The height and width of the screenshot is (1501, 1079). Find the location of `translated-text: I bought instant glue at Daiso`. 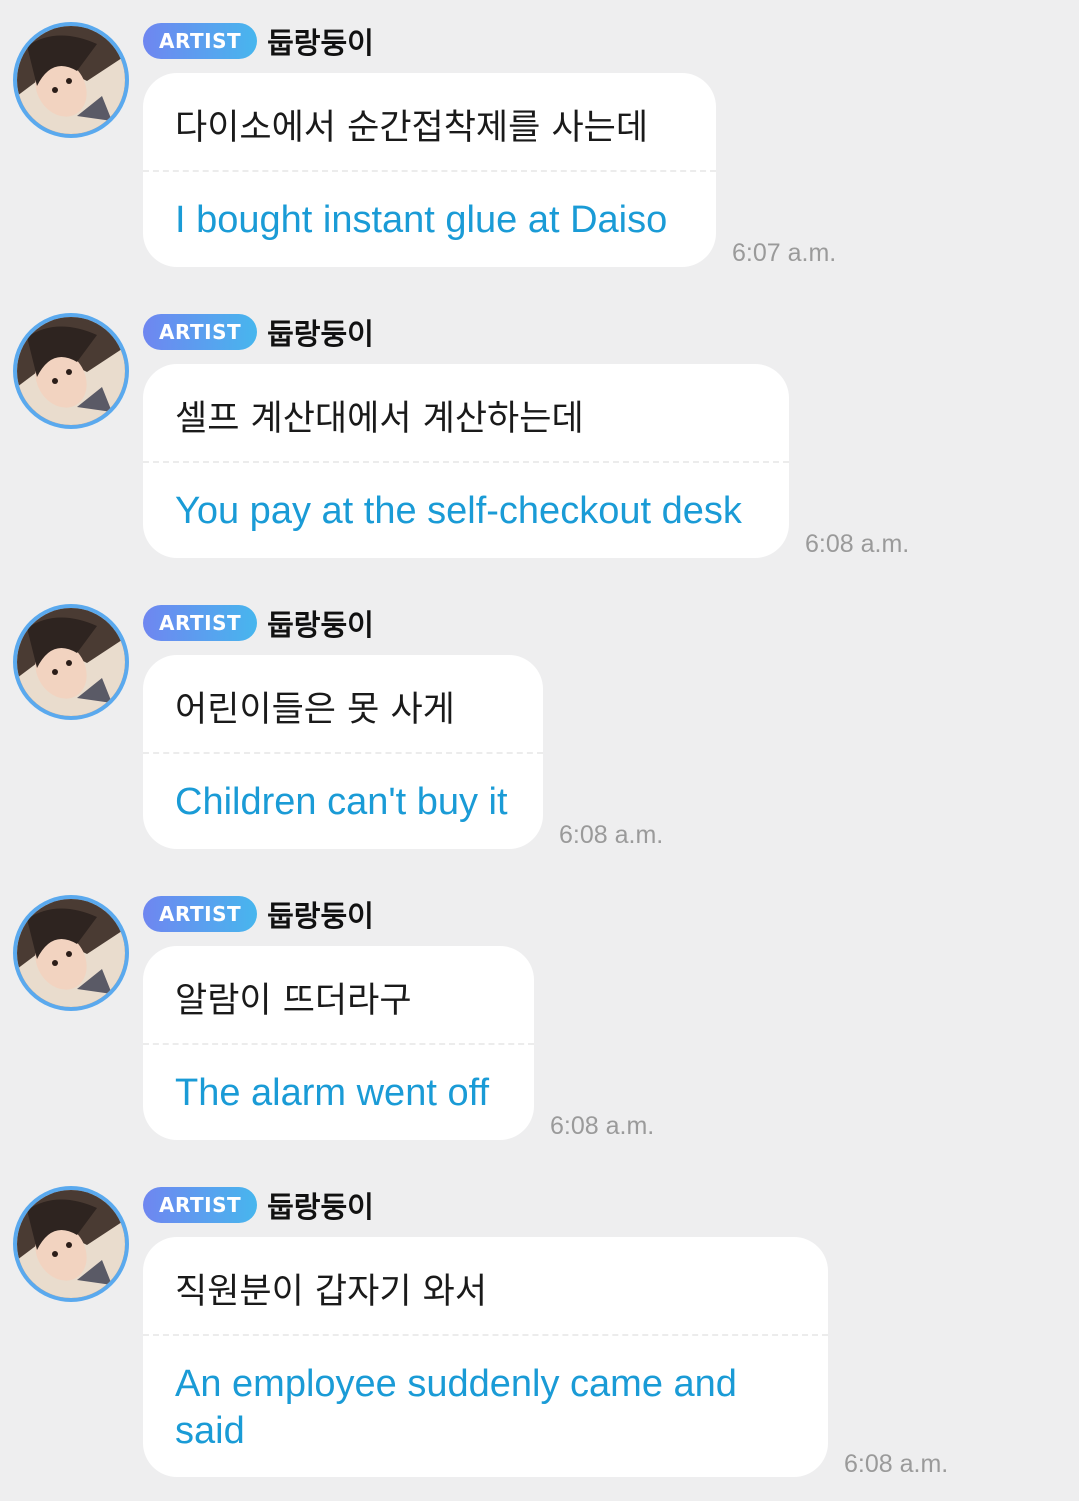

translated-text: I bought instant glue at Daiso is located at coordinates (421, 220).